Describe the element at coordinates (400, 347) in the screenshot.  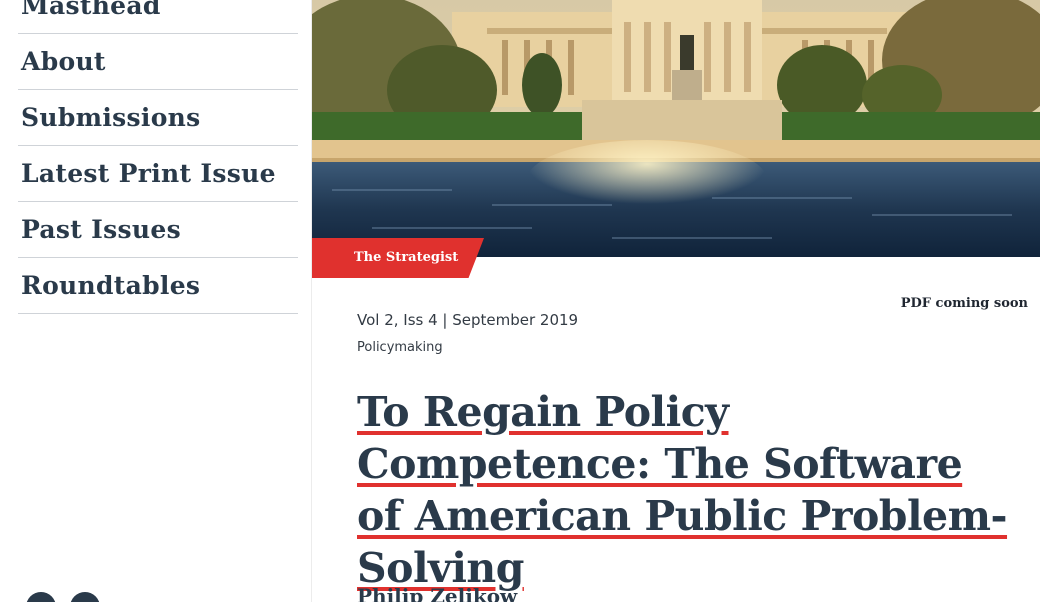
I see `category-link: Policymaking` at that location.